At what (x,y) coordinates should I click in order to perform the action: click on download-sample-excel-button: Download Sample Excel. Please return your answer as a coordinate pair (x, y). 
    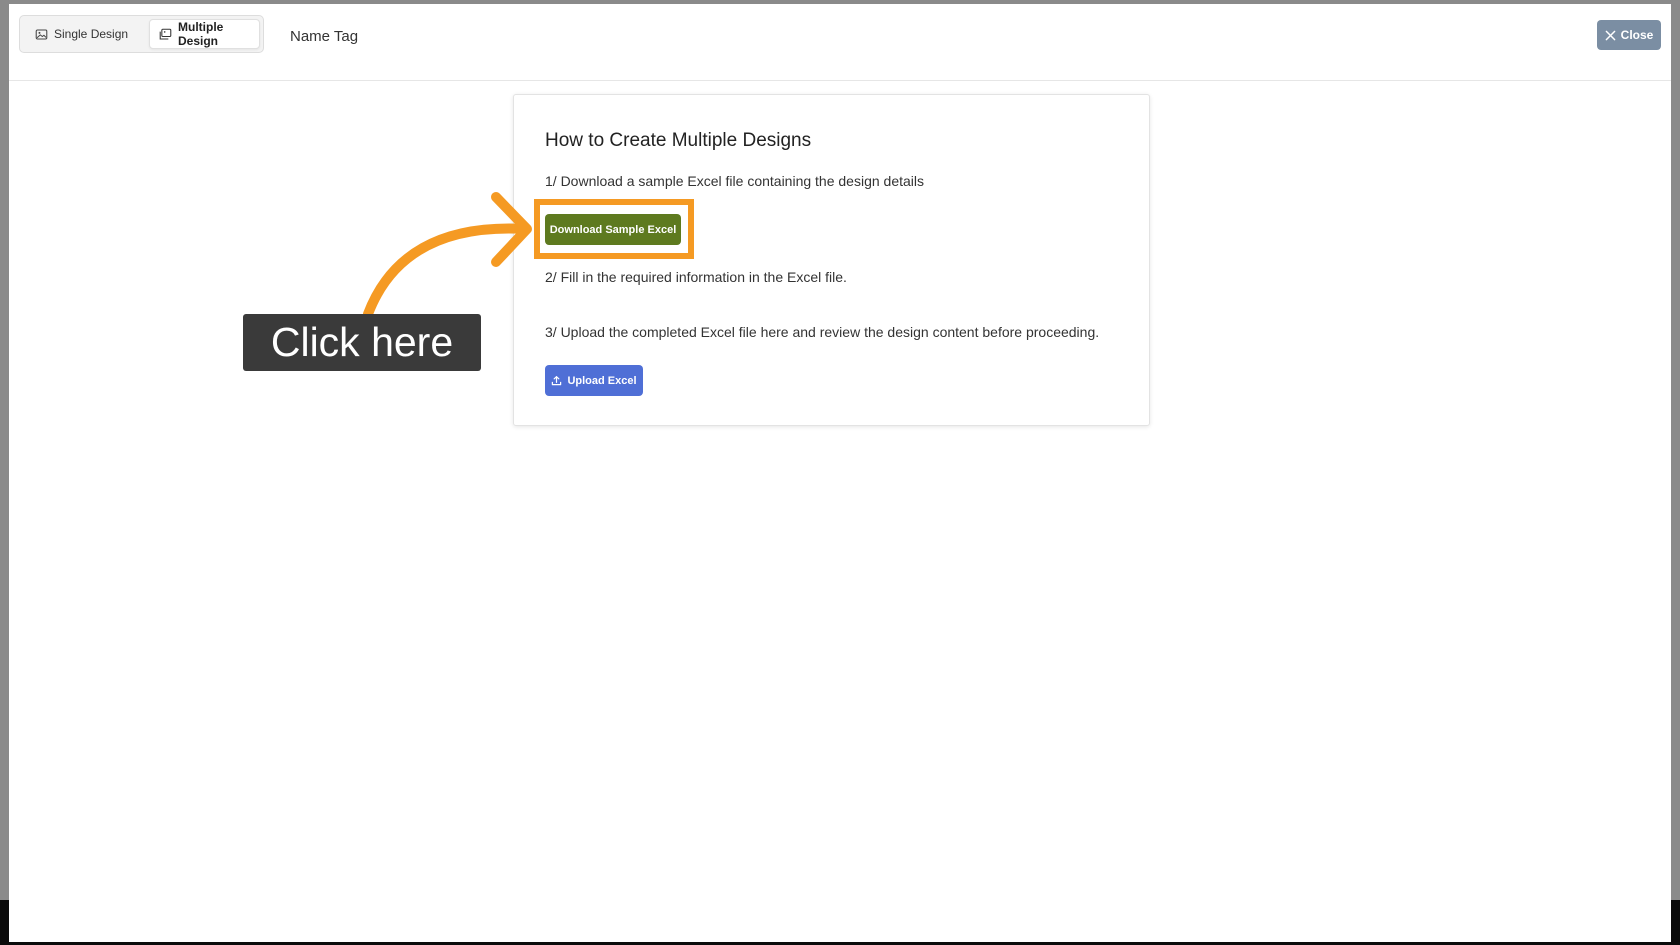
    Looking at the image, I should click on (613, 229).